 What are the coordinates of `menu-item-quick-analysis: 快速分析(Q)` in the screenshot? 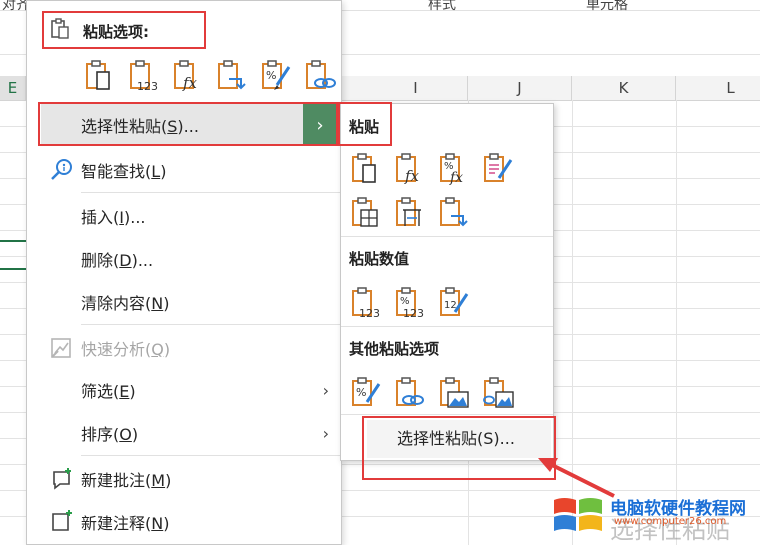 It's located at (189, 348).